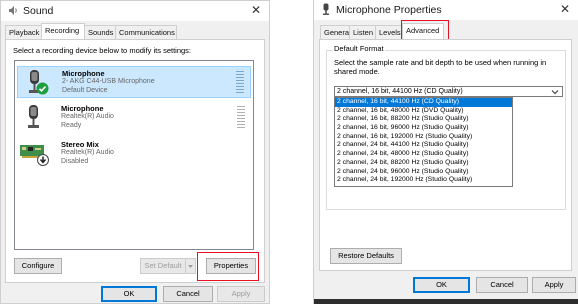  Describe the element at coordinates (389, 10) in the screenshot. I see `window-title: Microphone Properties` at that location.